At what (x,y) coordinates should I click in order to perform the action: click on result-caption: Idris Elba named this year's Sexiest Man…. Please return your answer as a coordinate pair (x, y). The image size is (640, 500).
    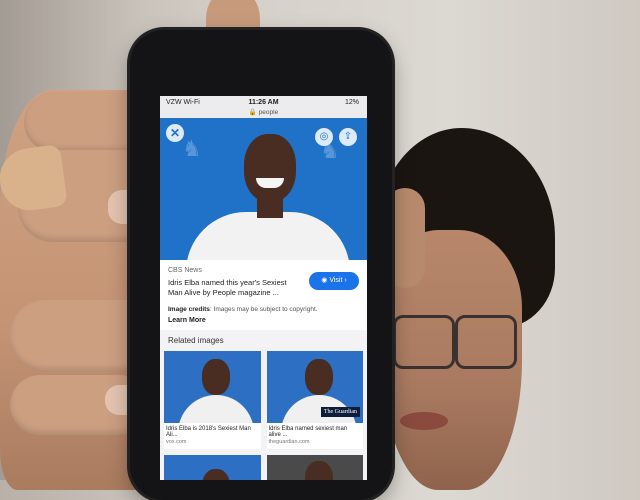
    Looking at the image, I should click on (233, 288).